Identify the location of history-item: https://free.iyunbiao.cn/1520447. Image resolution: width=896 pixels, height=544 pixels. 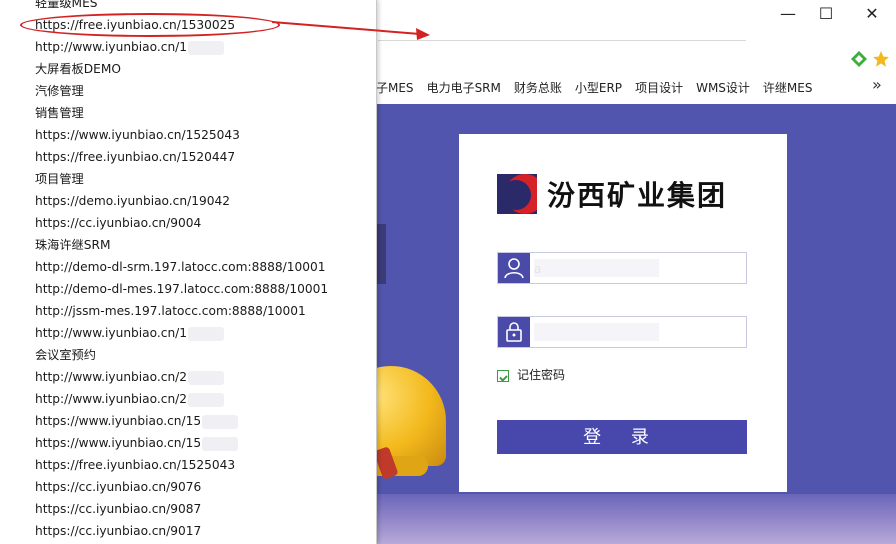
(135, 157).